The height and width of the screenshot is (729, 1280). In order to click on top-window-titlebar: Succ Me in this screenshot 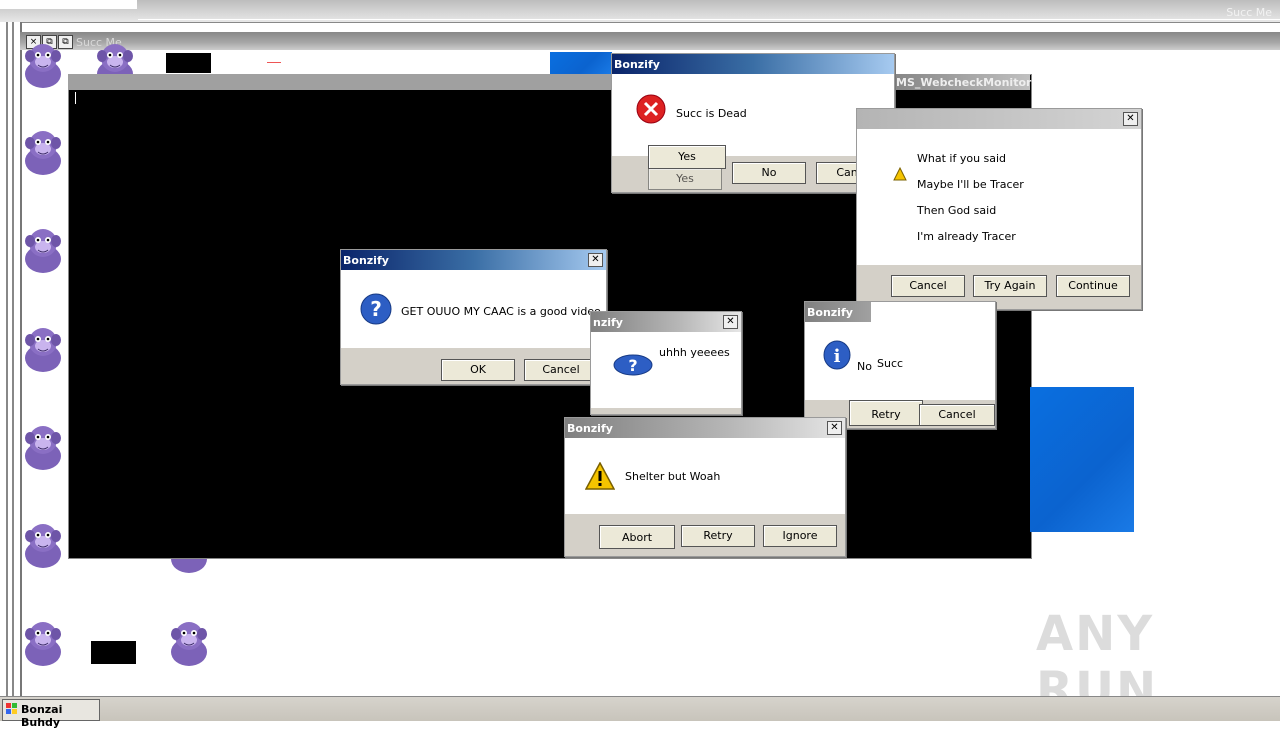, I will do `click(640, 11)`.